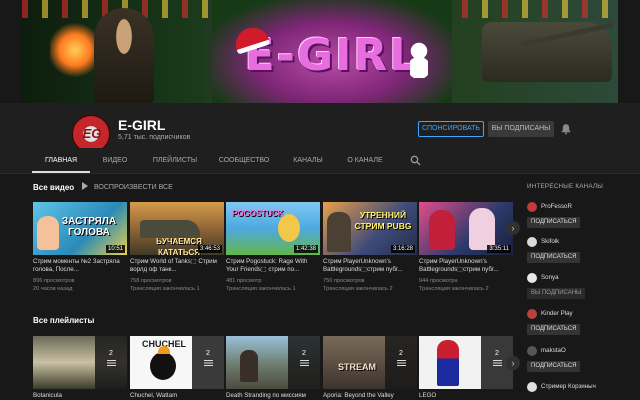 This screenshot has width=640, height=400. What do you see at coordinates (550, 277) in the screenshot?
I see `featured-channel-name: Sonya` at bounding box center [550, 277].